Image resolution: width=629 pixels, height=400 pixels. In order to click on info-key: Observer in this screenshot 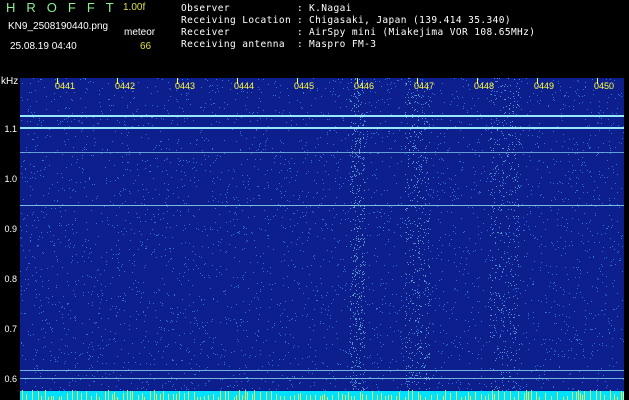, I will do `click(205, 8)`.